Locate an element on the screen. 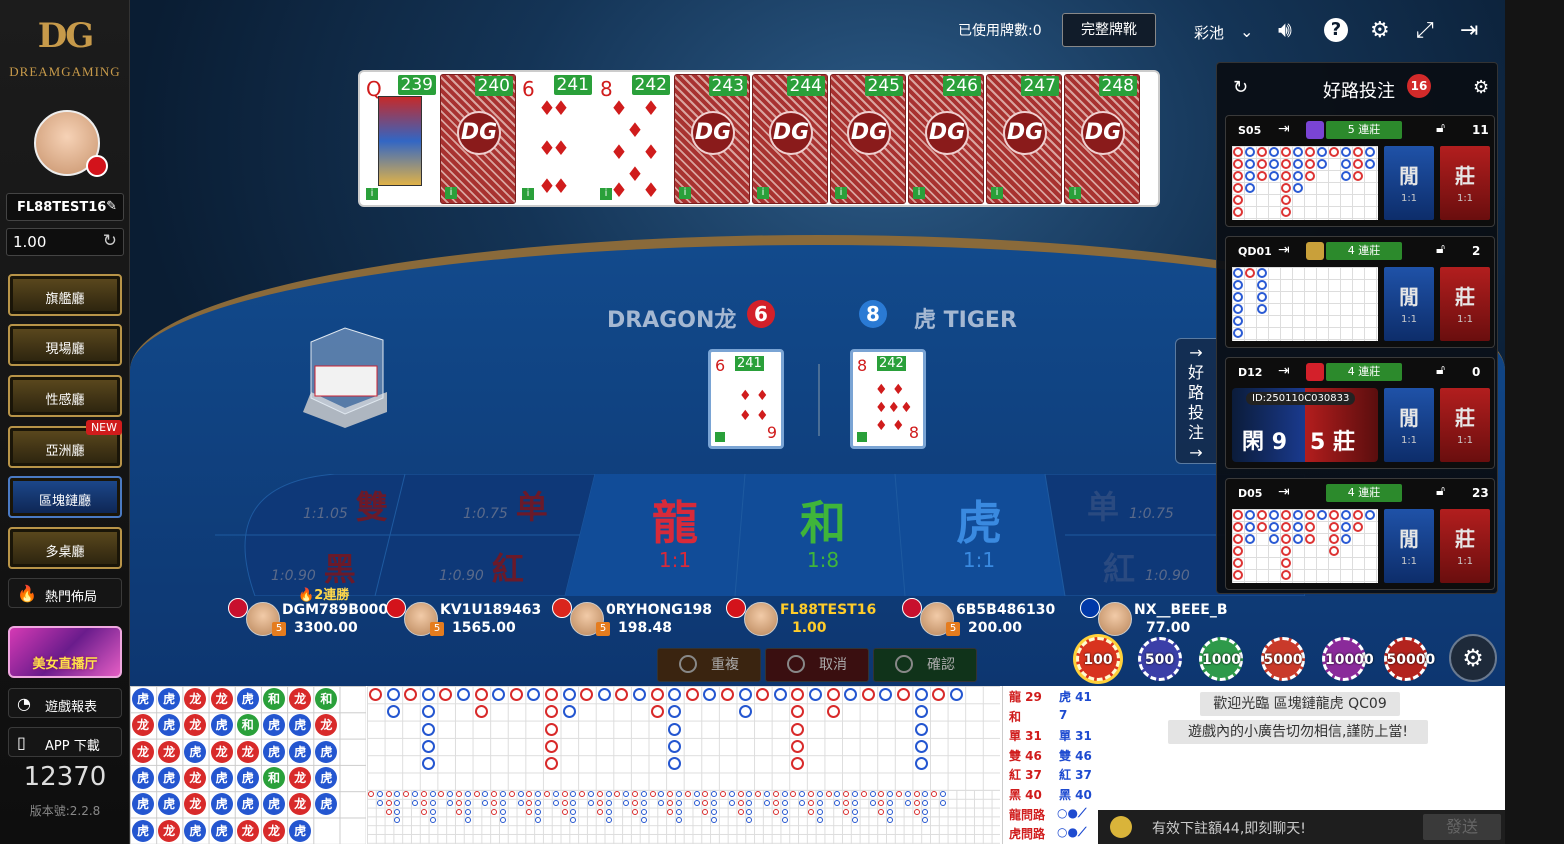 The image size is (1564, 844). stat-row: 龍問路 ○●⟋ is located at coordinates (1052, 815).